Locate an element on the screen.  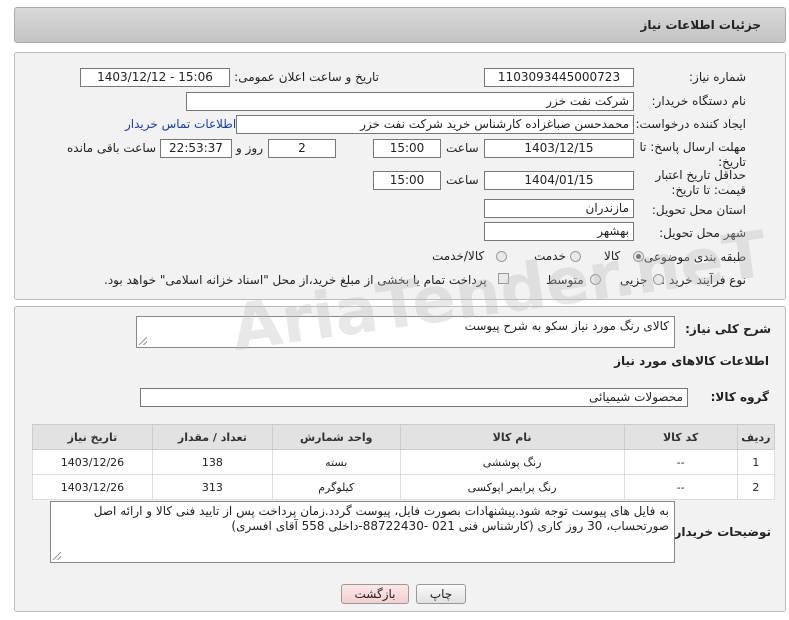
days-label: روز و is located at coordinates (249, 148).